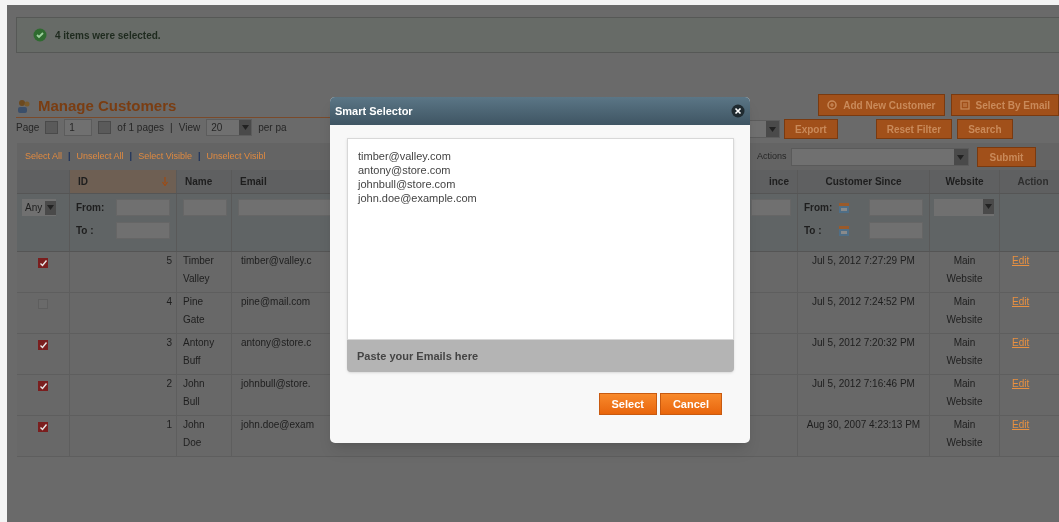  I want to click on check-icon, so click(40, 35).